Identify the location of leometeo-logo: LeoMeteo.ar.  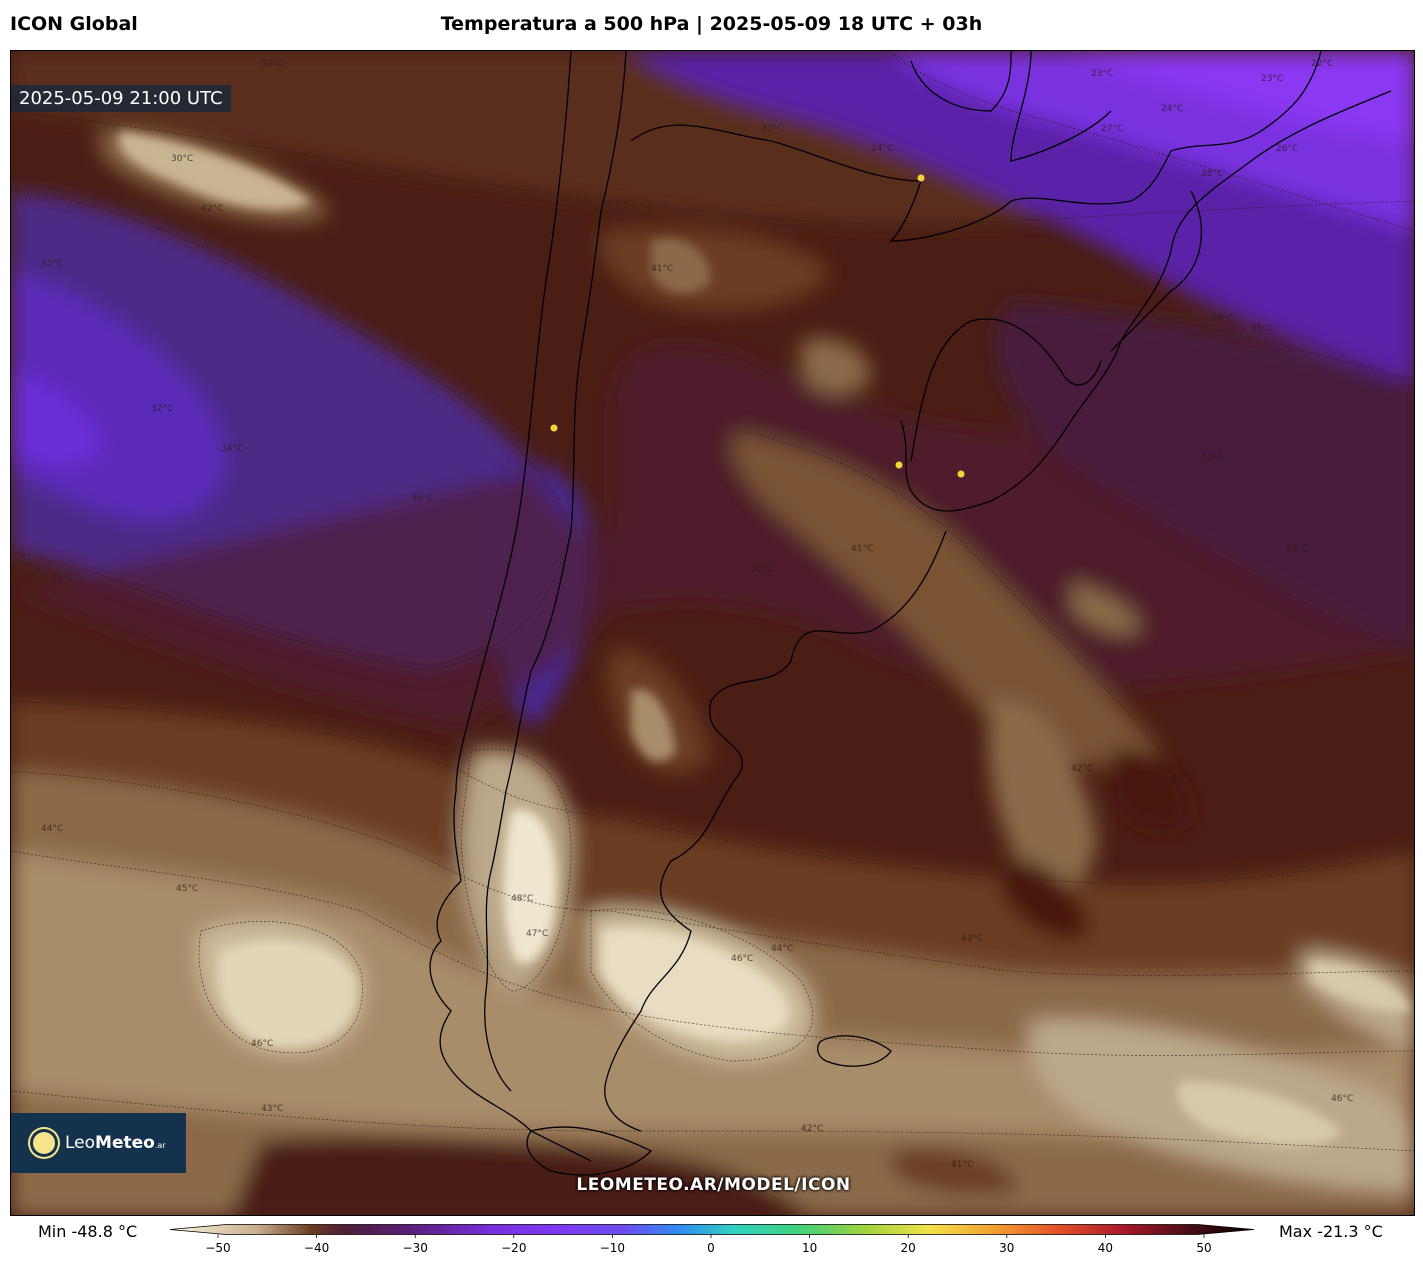
(98, 1143).